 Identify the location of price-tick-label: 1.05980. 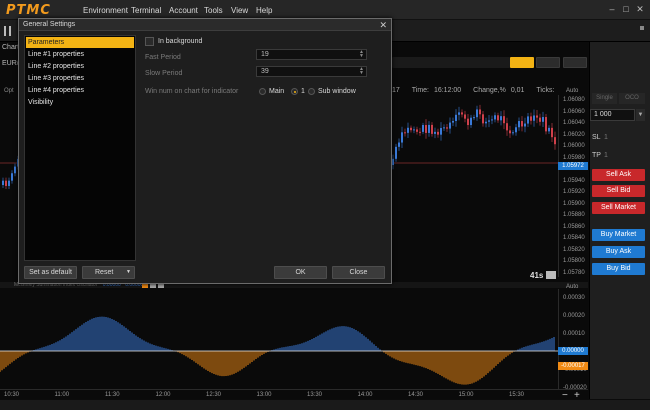
(574, 157).